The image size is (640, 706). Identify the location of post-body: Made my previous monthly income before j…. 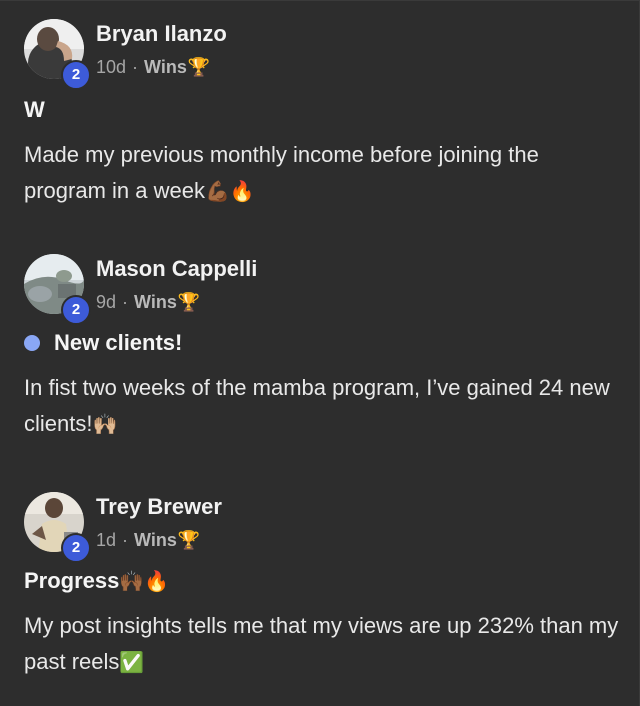
(324, 173).